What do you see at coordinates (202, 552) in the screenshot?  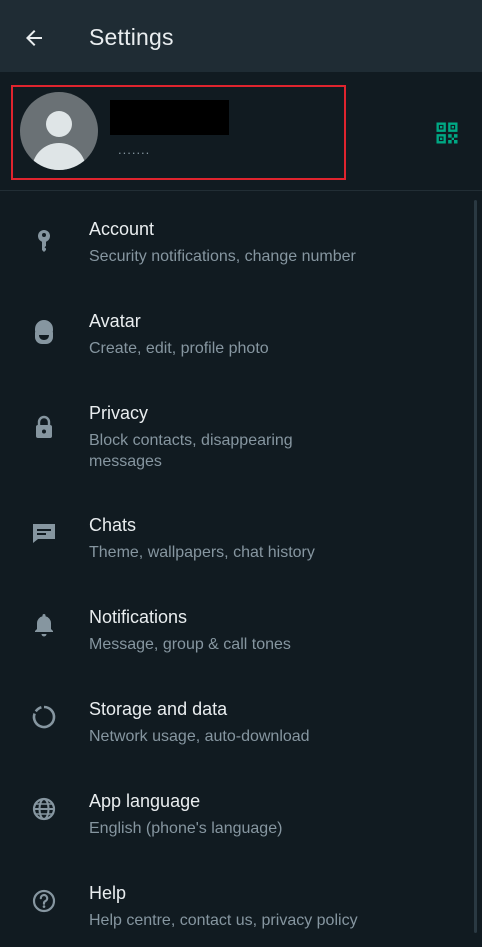 I see `menu-item-subtitle: Theme, wallpapers, chat history` at bounding box center [202, 552].